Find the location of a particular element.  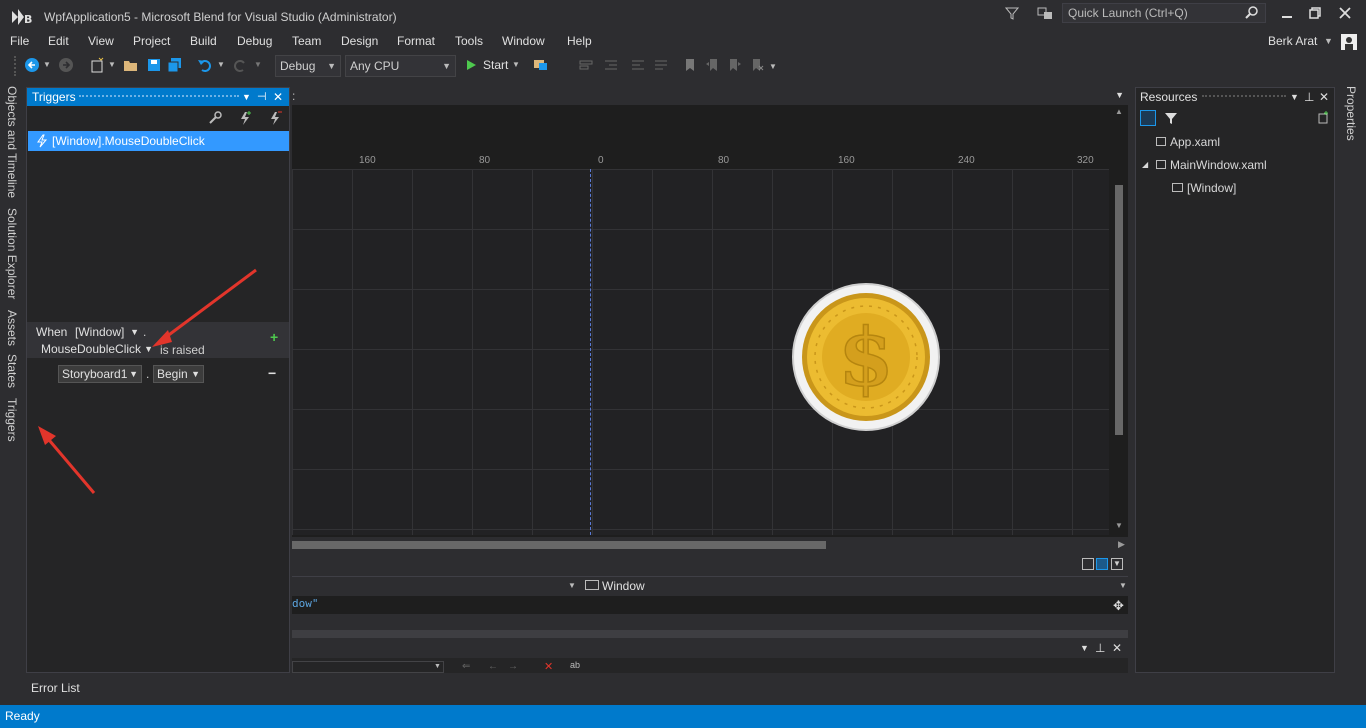

resource-item-mainwindow-xaml: MainWindow.xaml is located at coordinates (1211, 165).